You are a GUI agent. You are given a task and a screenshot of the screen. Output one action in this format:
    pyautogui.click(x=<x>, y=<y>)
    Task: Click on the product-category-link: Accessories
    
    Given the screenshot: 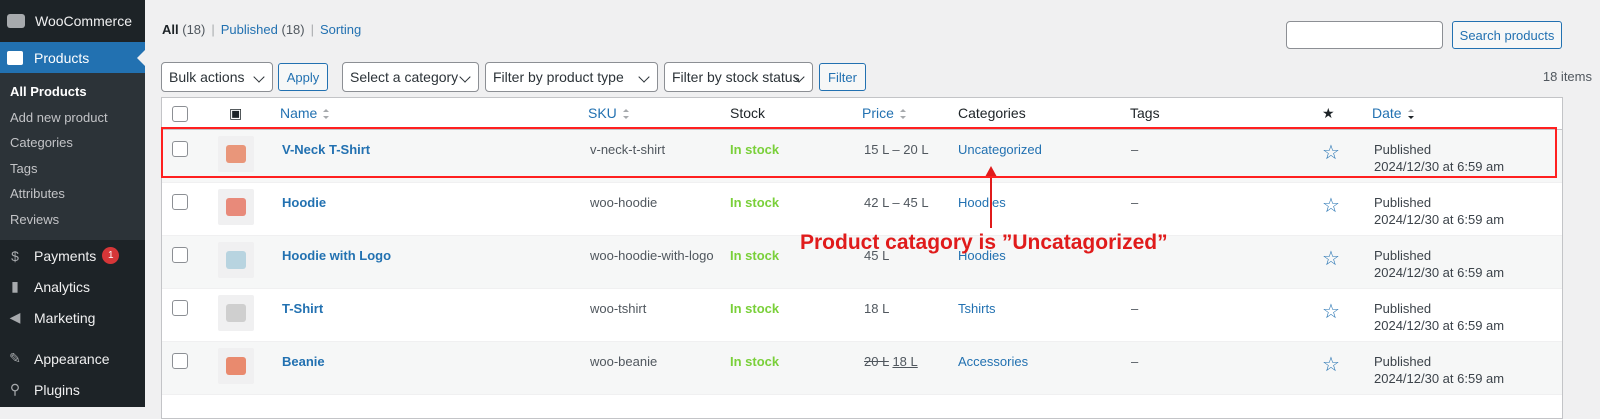 What is the action you would take?
    pyautogui.click(x=993, y=361)
    